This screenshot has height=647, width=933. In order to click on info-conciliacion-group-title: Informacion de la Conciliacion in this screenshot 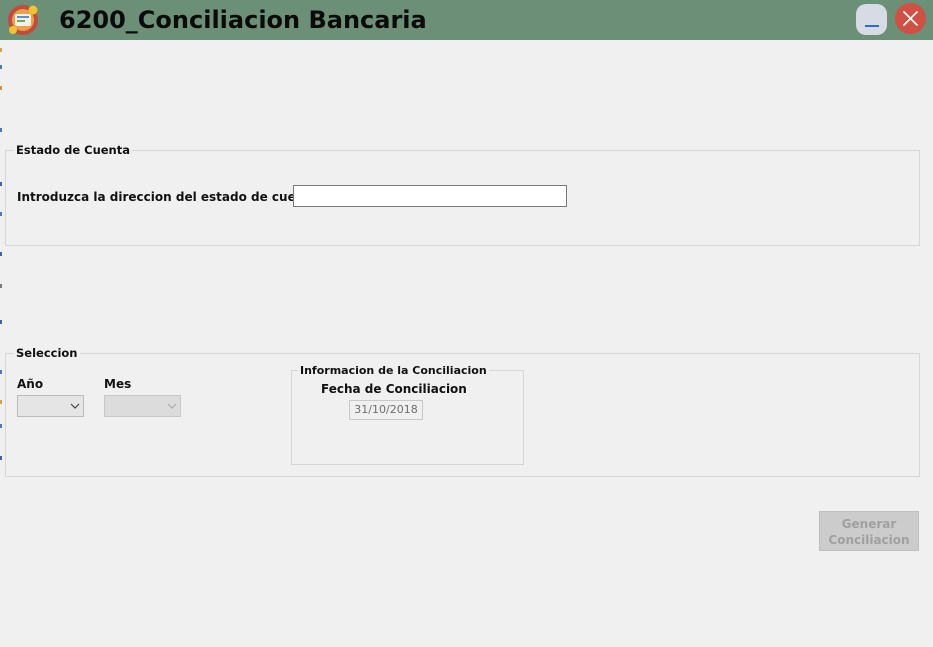, I will do `click(393, 370)`.